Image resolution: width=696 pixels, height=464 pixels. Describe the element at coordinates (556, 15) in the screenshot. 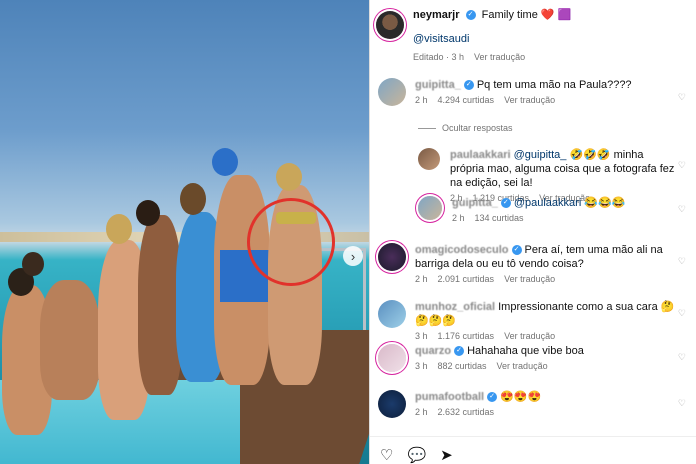

I see `caption-emojis: ❤️ 🟪` at that location.